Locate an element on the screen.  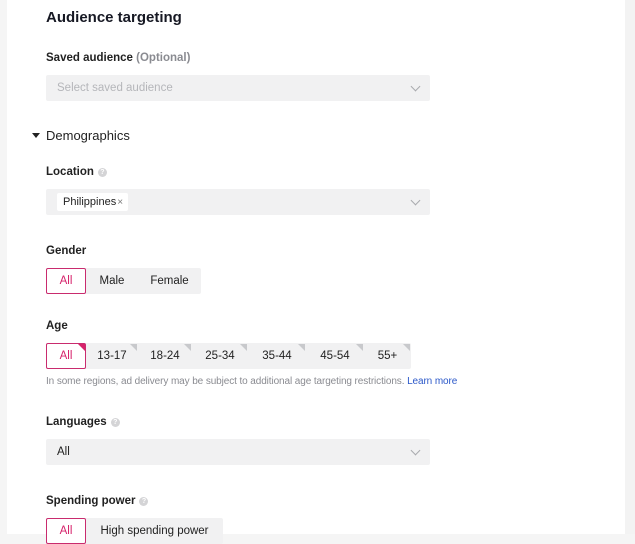
location-label: Location? is located at coordinates (76, 172).